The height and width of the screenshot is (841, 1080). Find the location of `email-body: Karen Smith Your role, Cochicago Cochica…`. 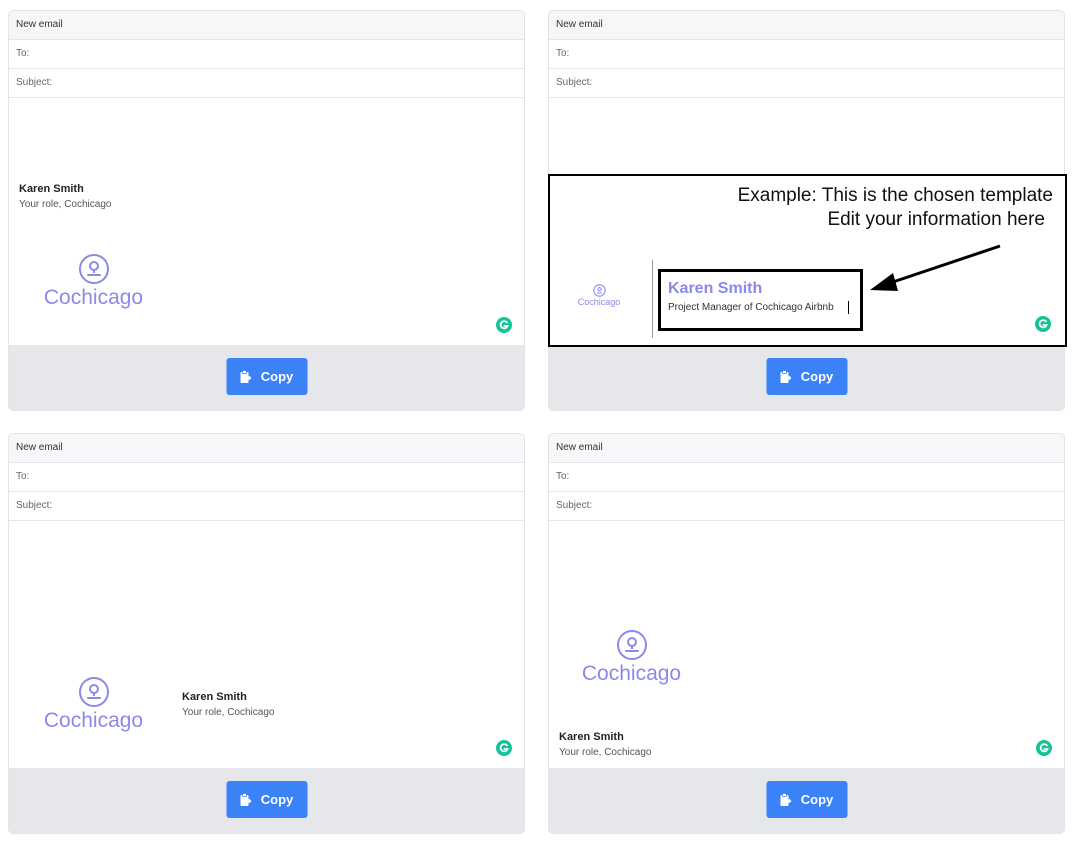

email-body: Karen Smith Your role, Cochicago Cochica… is located at coordinates (266, 223).